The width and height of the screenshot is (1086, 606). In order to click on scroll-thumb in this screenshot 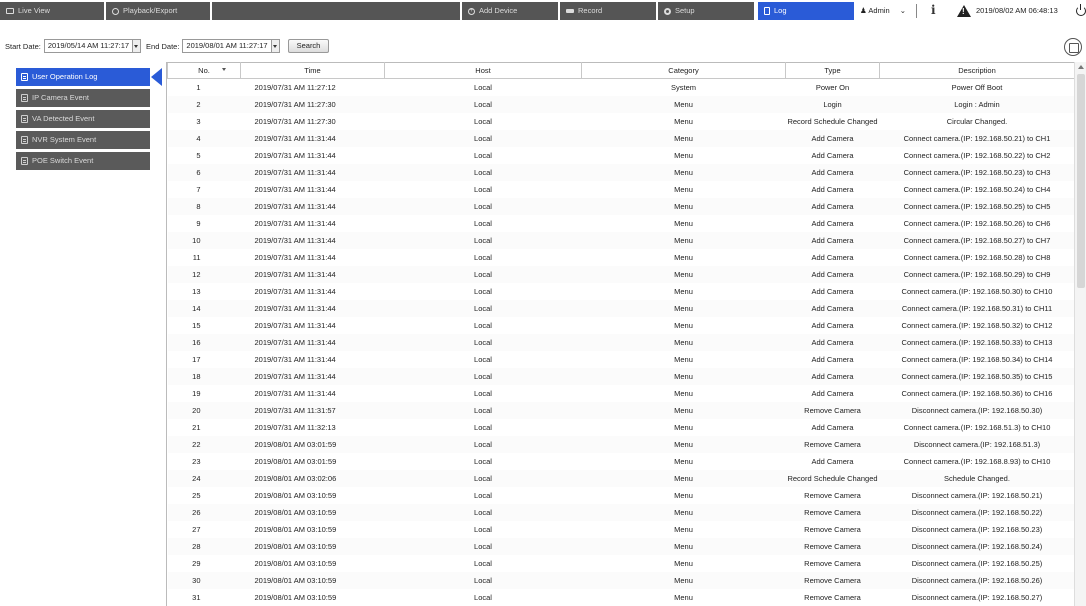, I will do `click(1081, 181)`.